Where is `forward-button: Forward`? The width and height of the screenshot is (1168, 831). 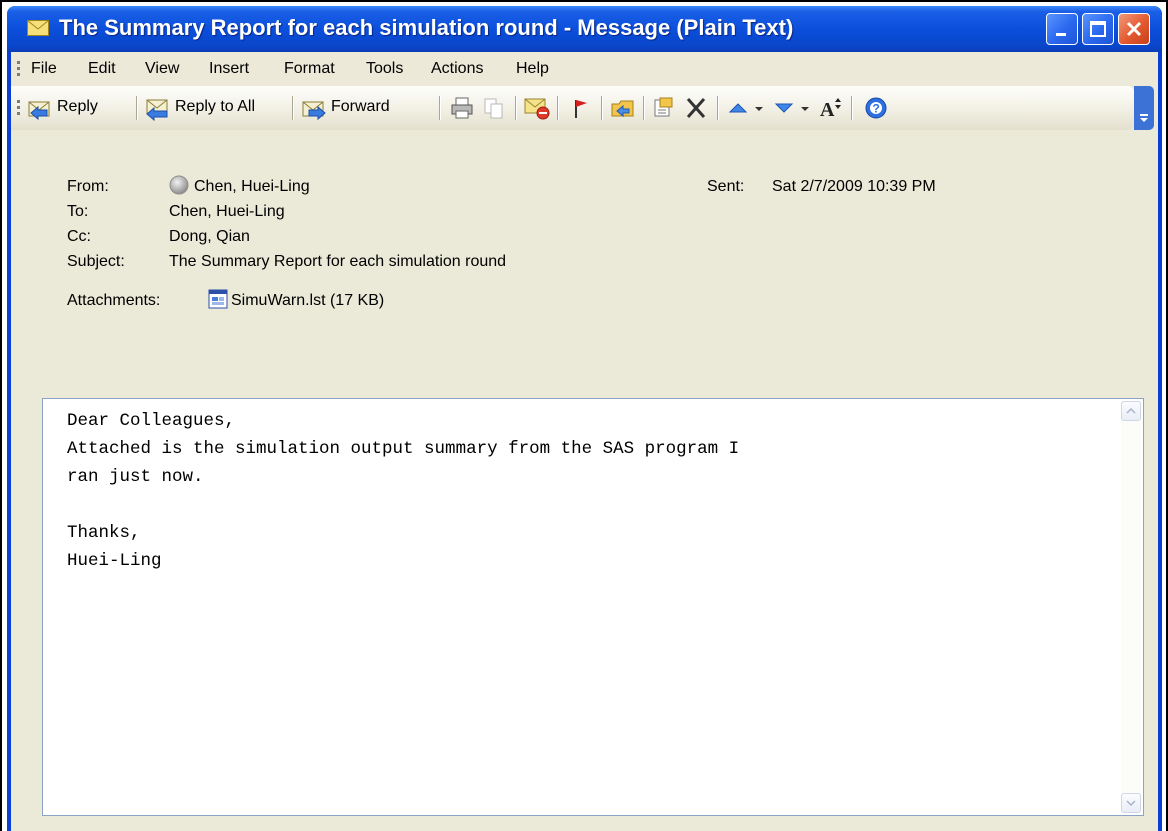
forward-button: Forward is located at coordinates (363, 108).